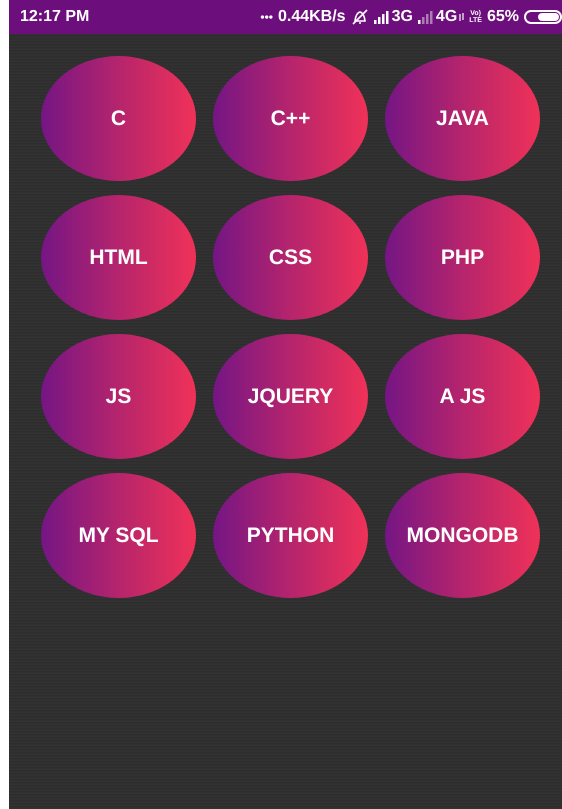 The height and width of the screenshot is (809, 562). I want to click on language-button: JS, so click(118, 396).